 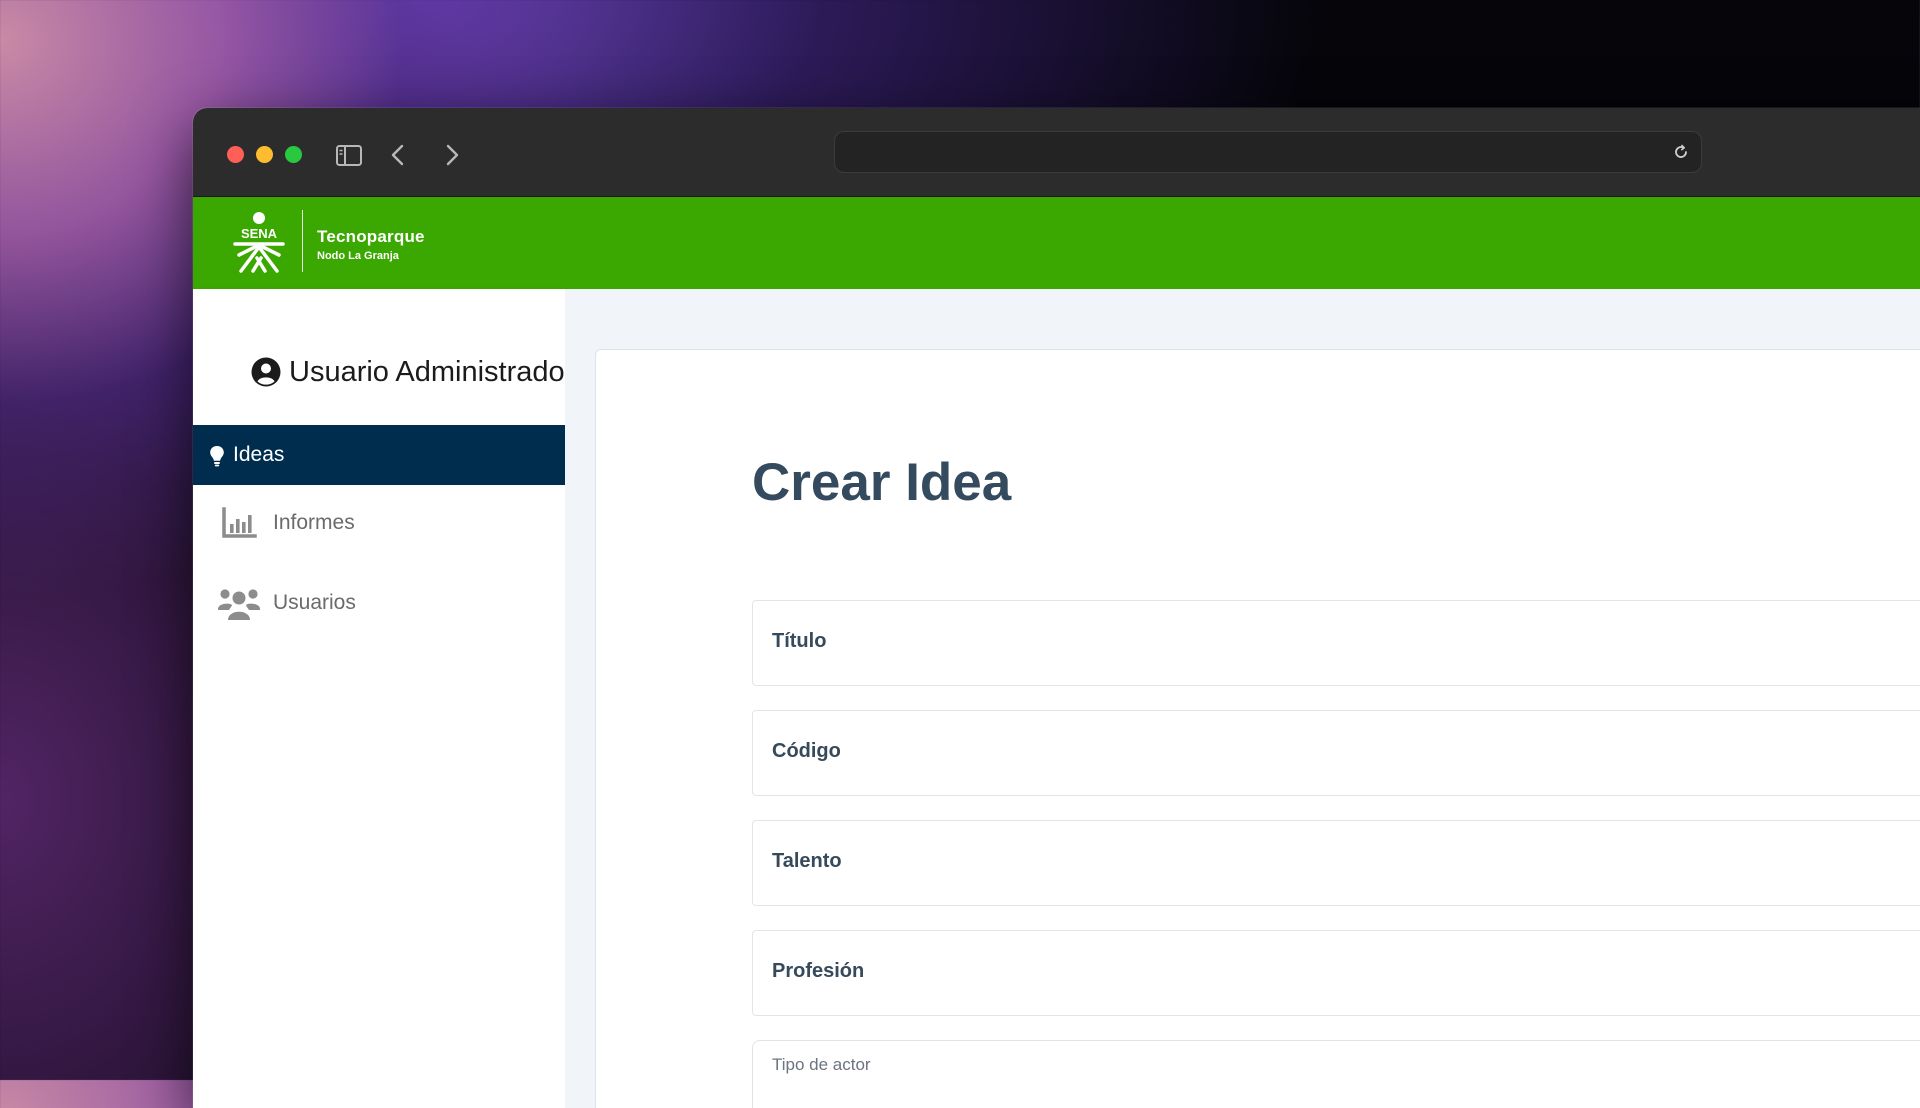 I want to click on maximize-window-button, so click(x=293, y=154).